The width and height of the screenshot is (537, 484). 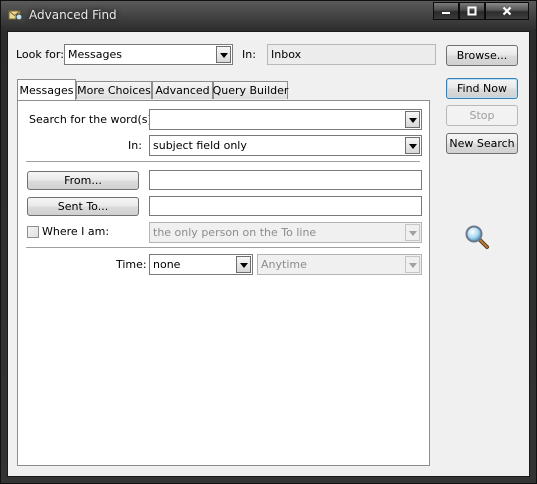 I want to click on new-search-button: New Search, so click(x=482, y=143).